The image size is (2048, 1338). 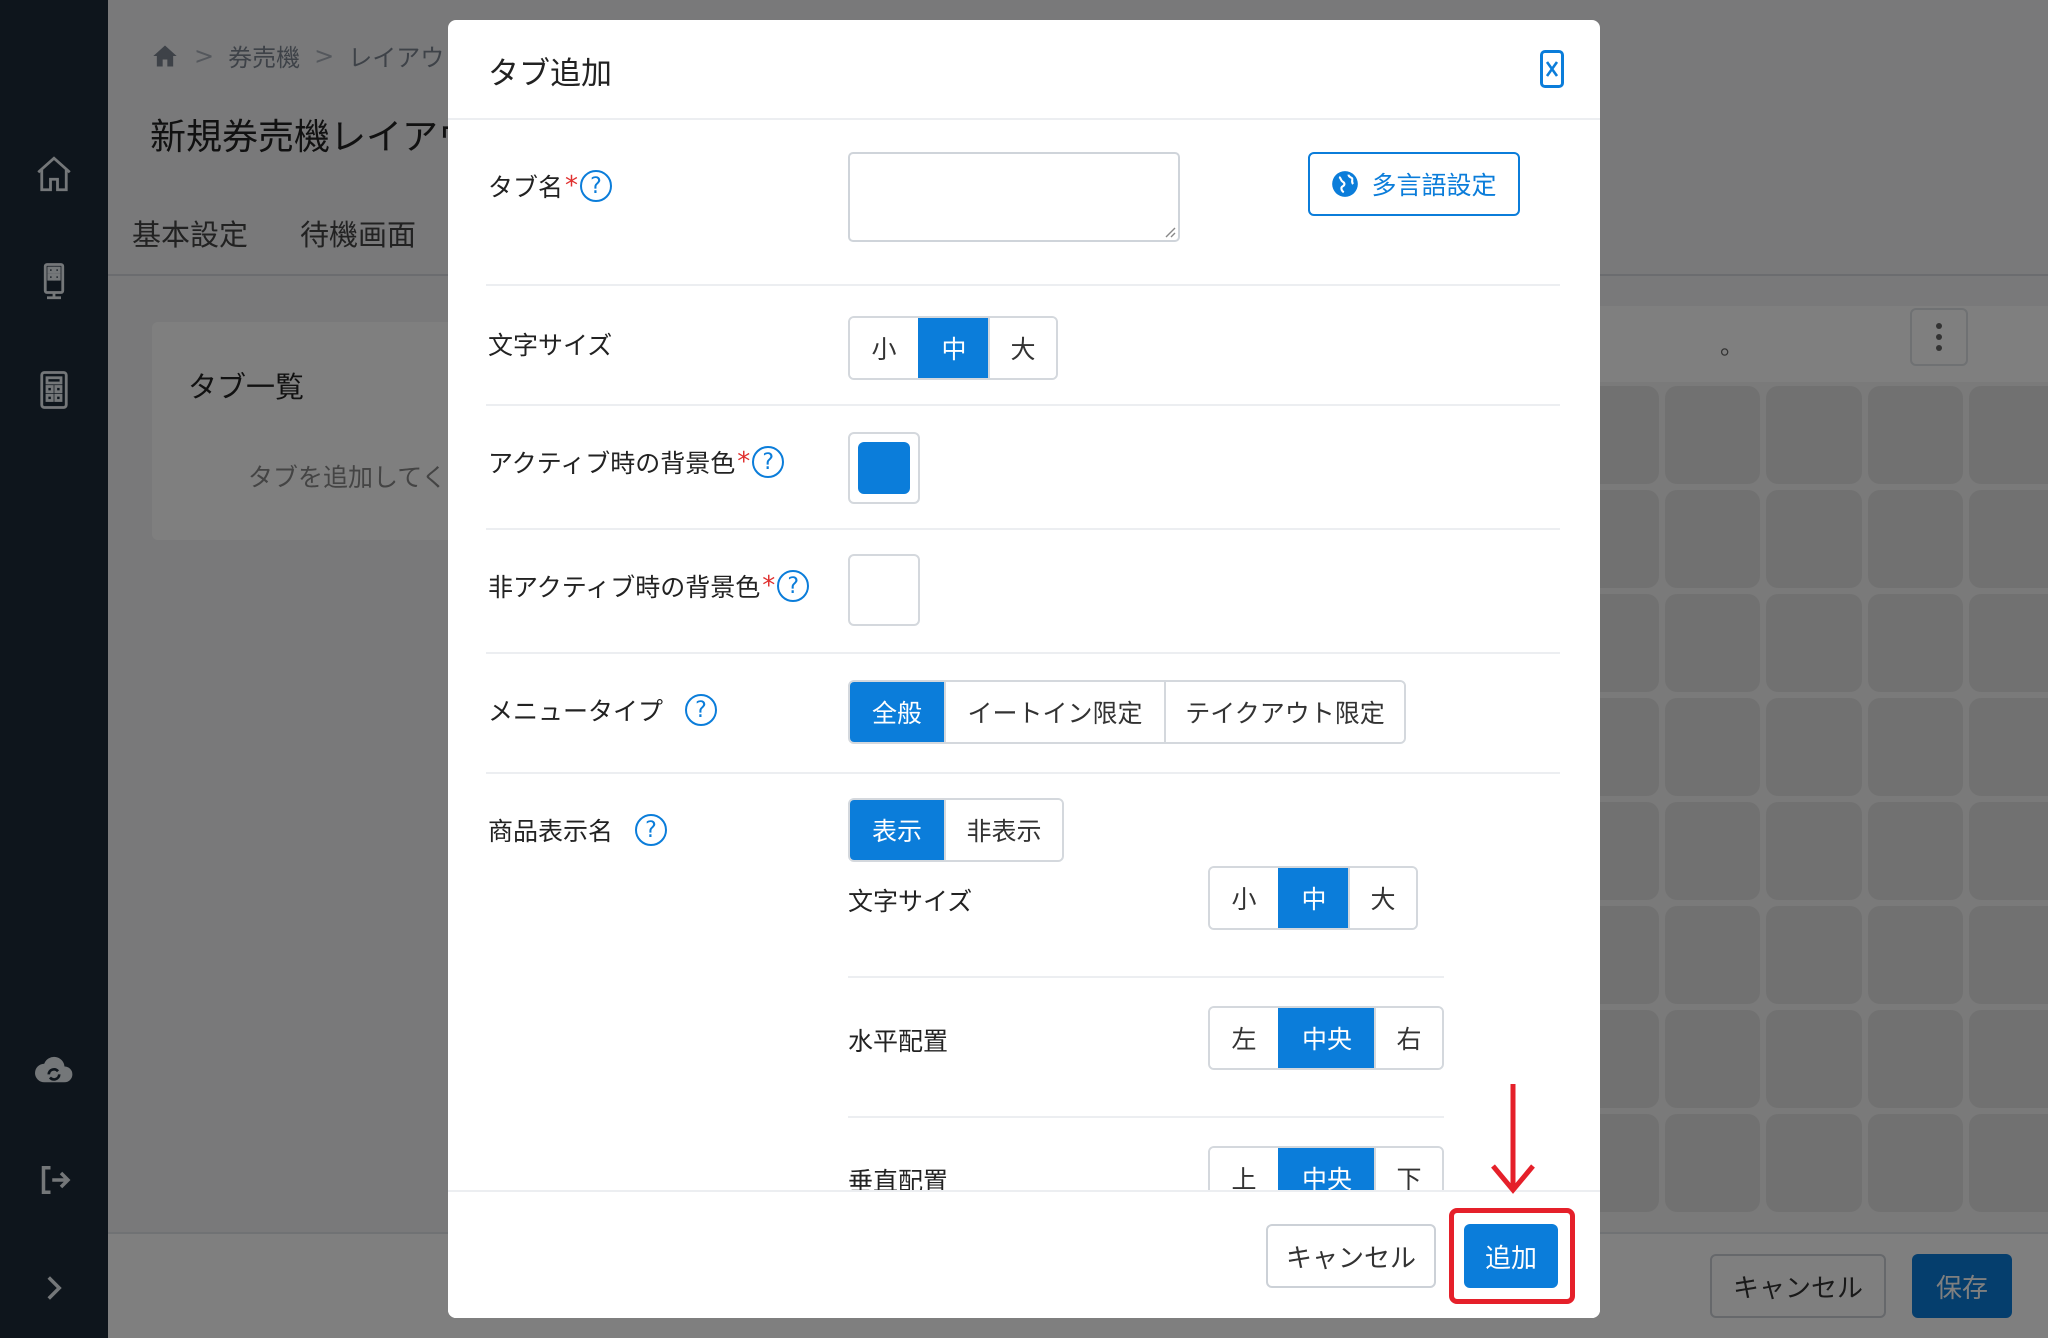 What do you see at coordinates (550, 74) in the screenshot?
I see `modal-title: タブ追加` at bounding box center [550, 74].